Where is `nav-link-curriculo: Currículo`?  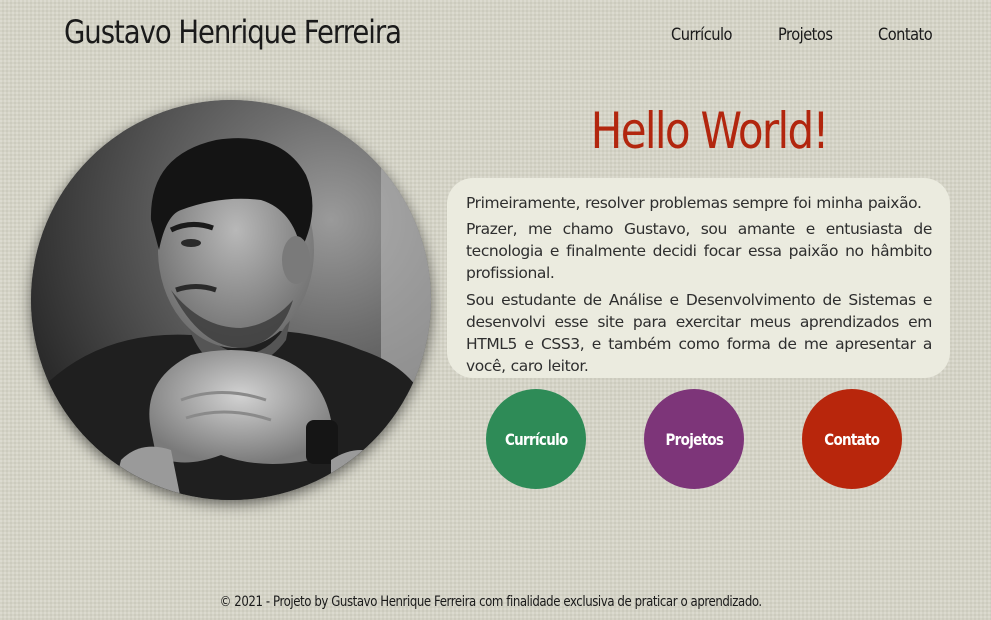 nav-link-curriculo: Currículo is located at coordinates (701, 35).